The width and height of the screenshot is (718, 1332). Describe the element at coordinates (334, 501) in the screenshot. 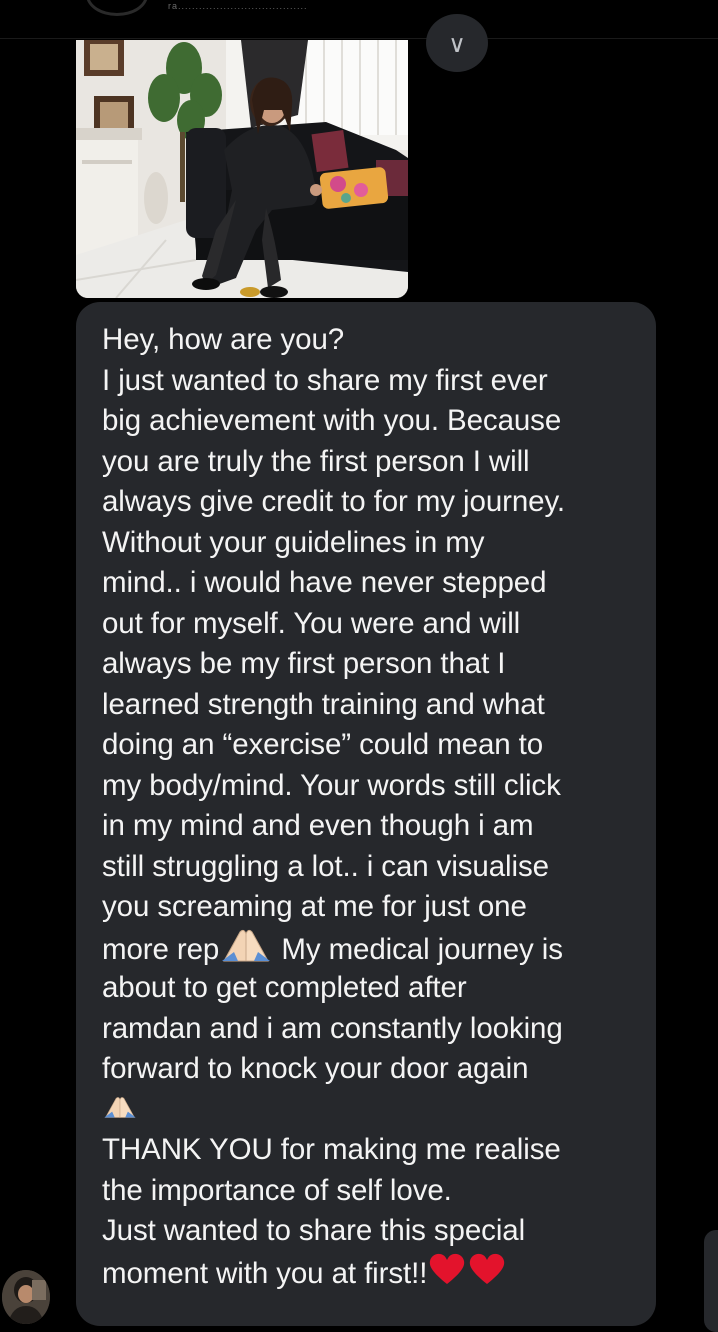

I see `message-line: always give credit to for my journey.` at that location.